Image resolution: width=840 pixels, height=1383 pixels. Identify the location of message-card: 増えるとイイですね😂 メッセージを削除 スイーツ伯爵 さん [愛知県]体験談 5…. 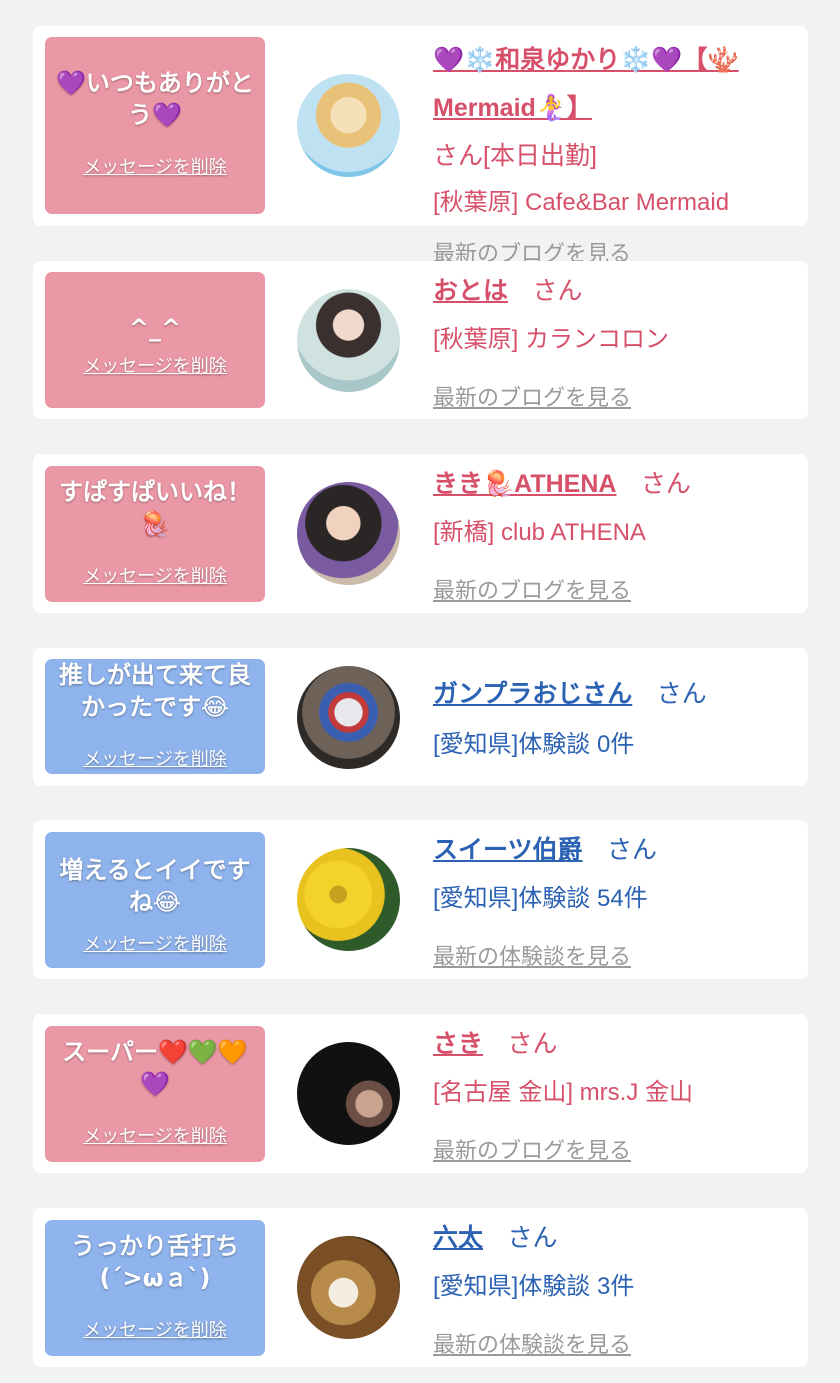
(420, 899).